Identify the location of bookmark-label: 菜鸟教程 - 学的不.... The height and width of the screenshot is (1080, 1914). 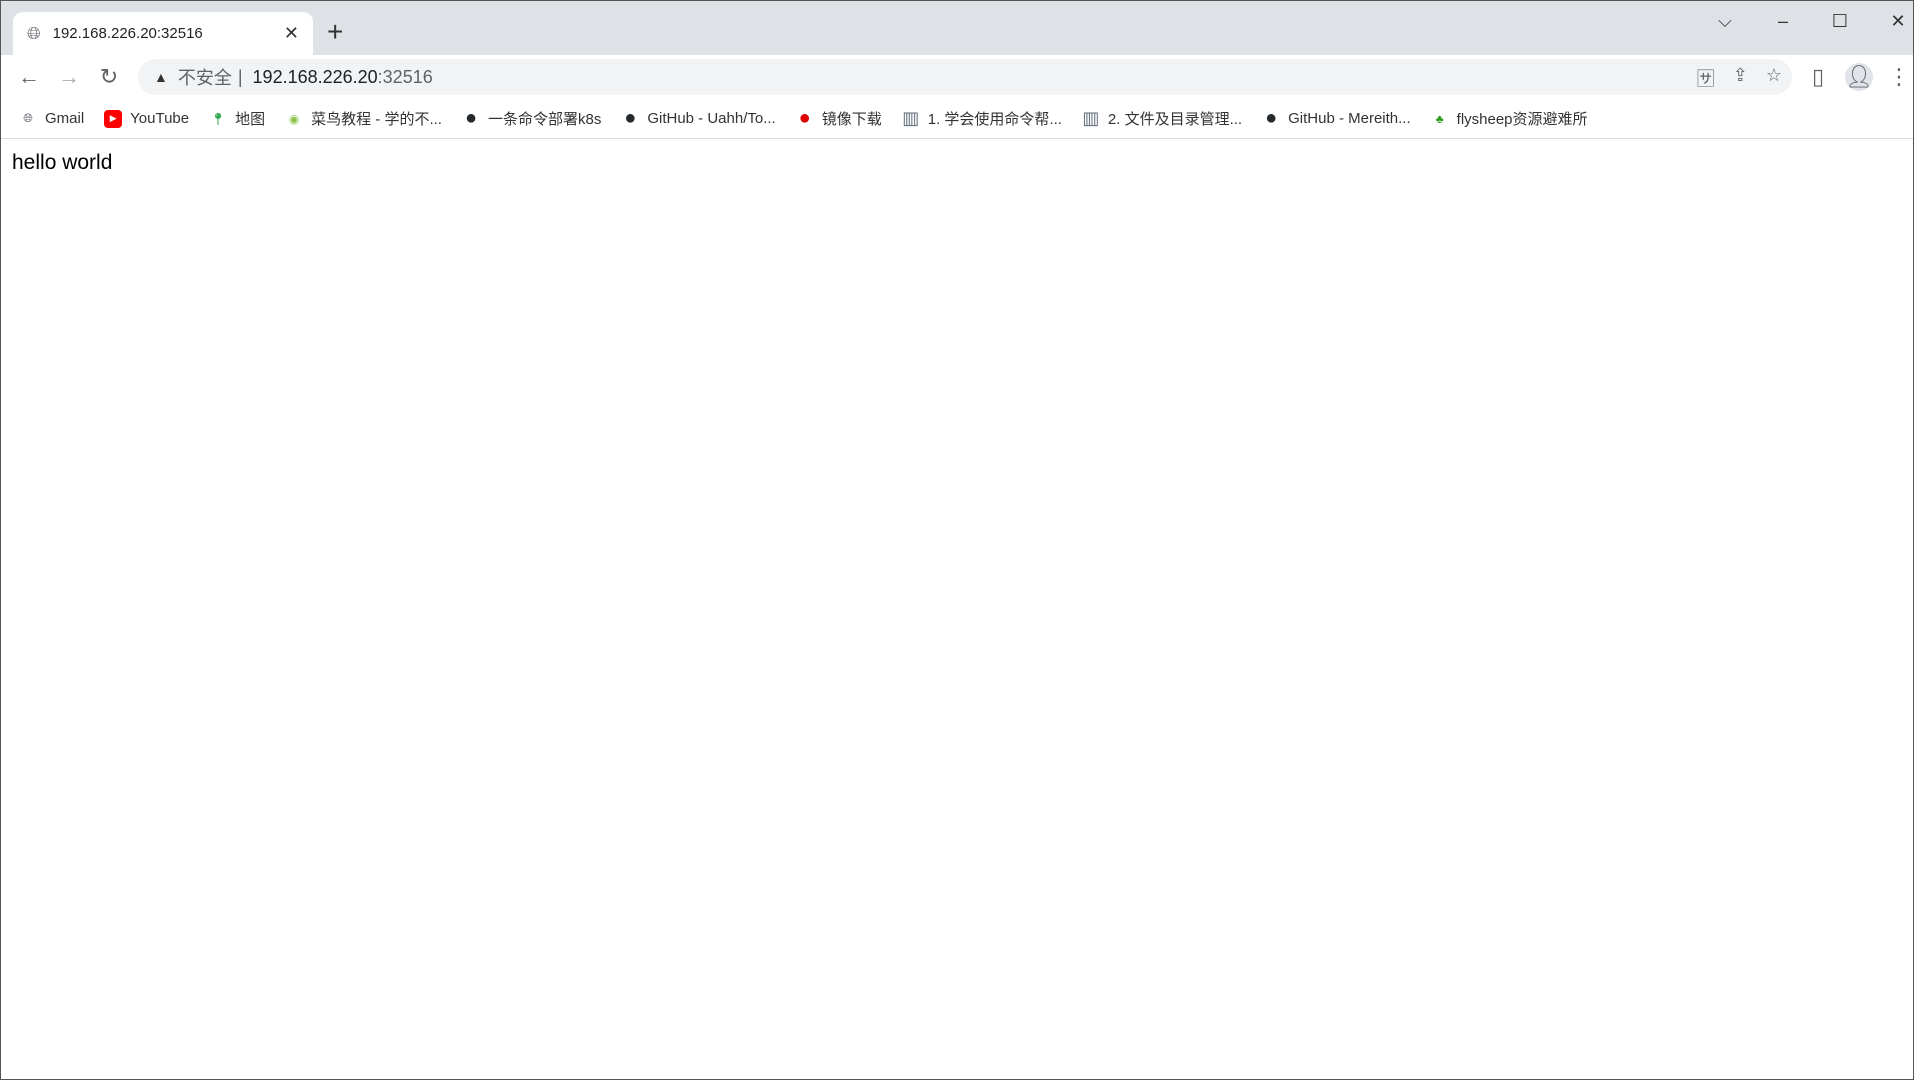
(376, 119).